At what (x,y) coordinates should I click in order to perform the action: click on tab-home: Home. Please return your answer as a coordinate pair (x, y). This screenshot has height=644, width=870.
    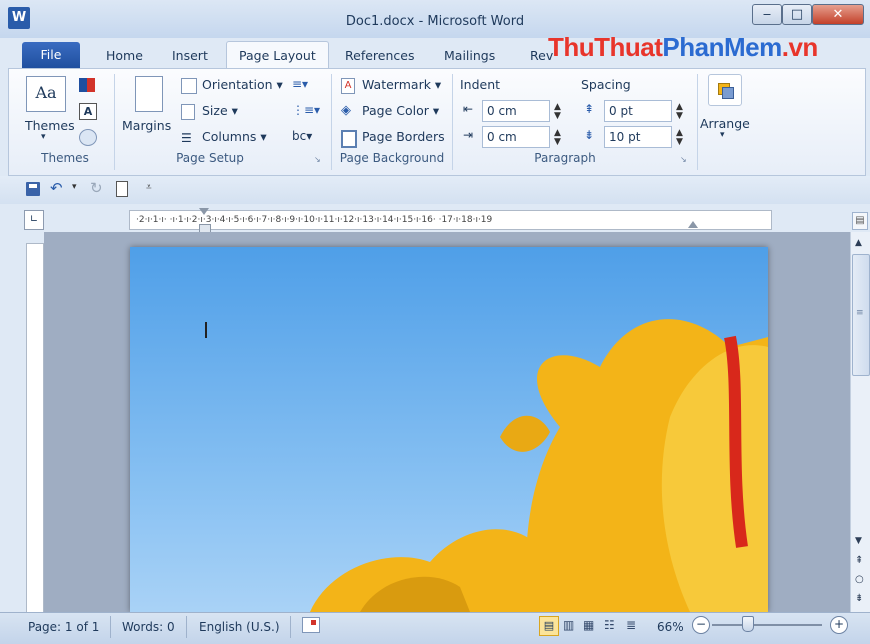
    Looking at the image, I should click on (124, 56).